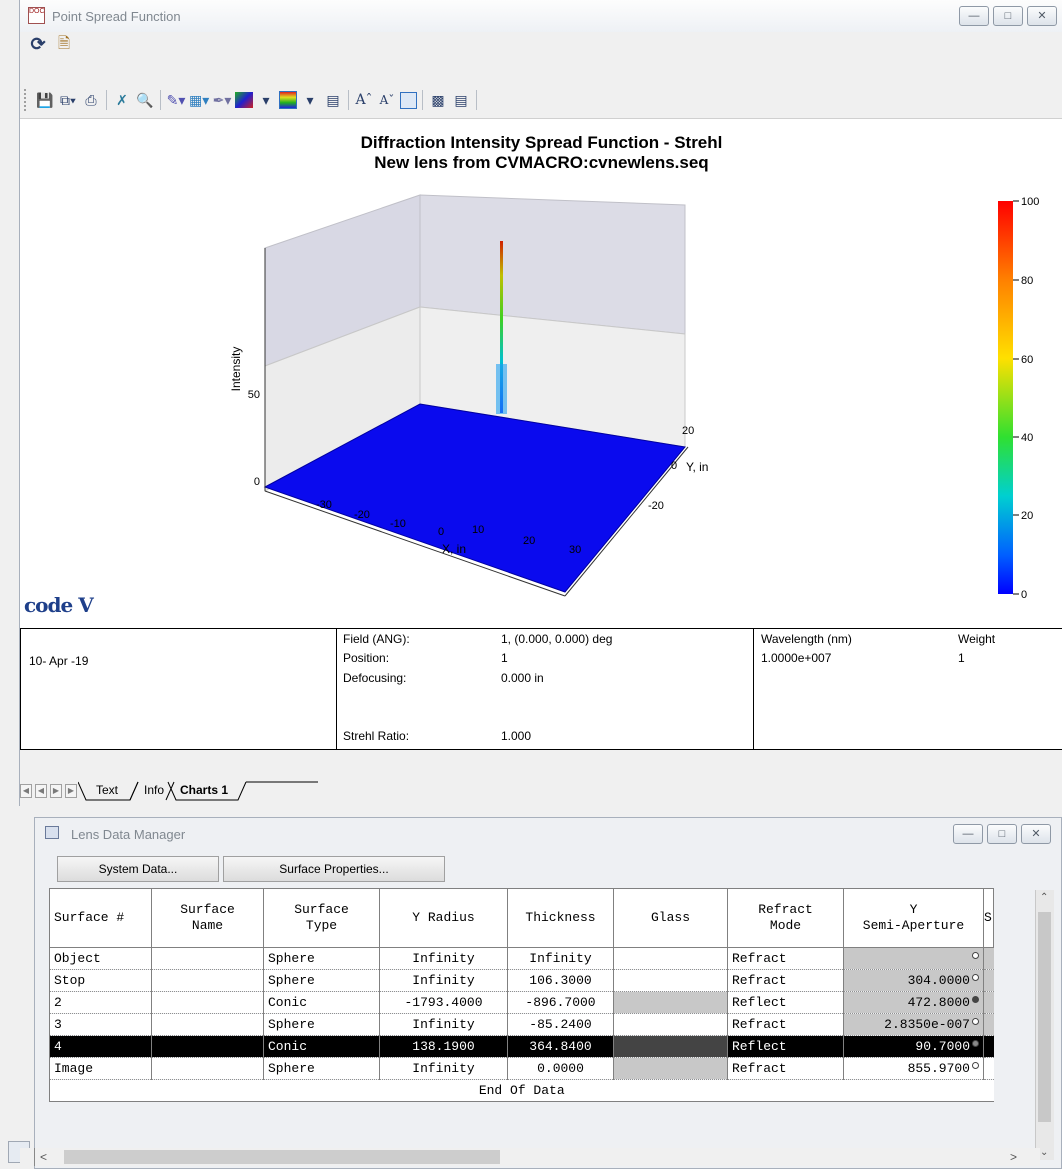 The width and height of the screenshot is (1062, 1169). What do you see at coordinates (560, 1068) in the screenshot?
I see `cell-thickness: 0.0000` at bounding box center [560, 1068].